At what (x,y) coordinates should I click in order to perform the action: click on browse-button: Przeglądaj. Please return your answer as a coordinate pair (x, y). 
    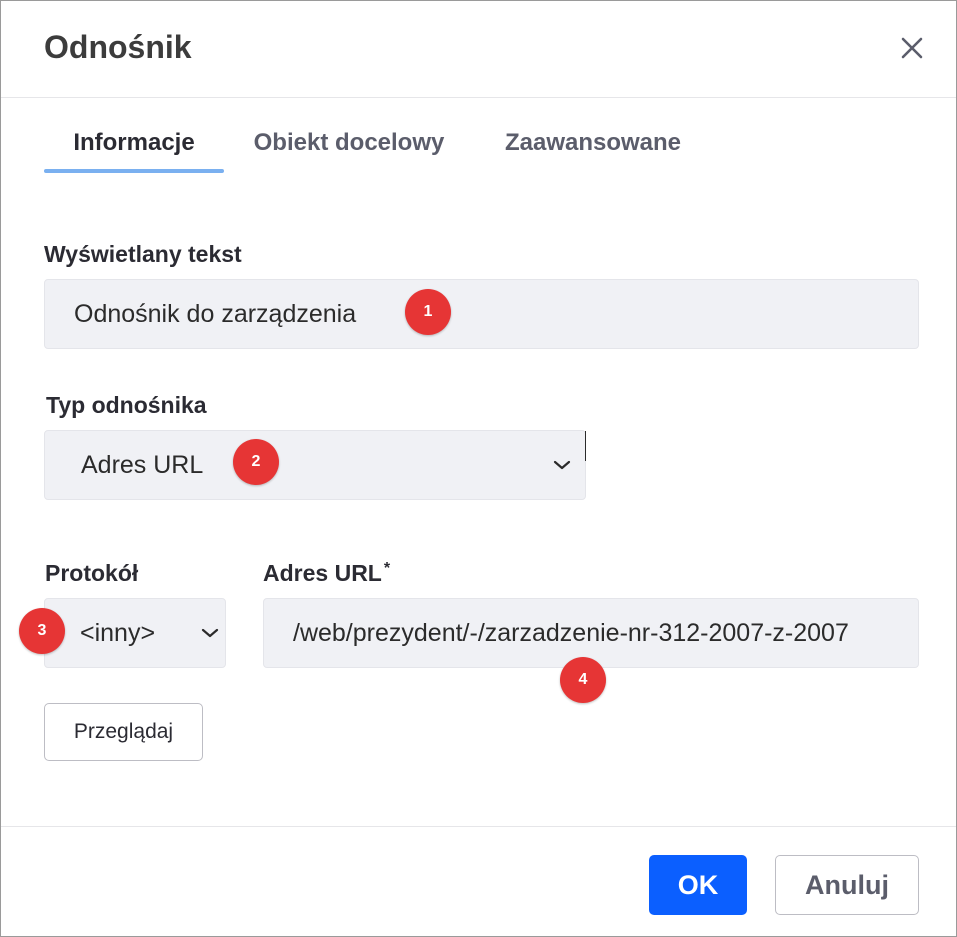
    Looking at the image, I should click on (123, 732).